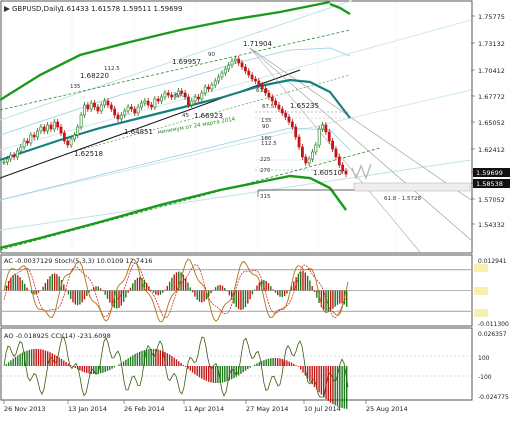  What do you see at coordinates (491, 225) in the screenshot?
I see `y-tick-label: 1.54332` at bounding box center [491, 225].